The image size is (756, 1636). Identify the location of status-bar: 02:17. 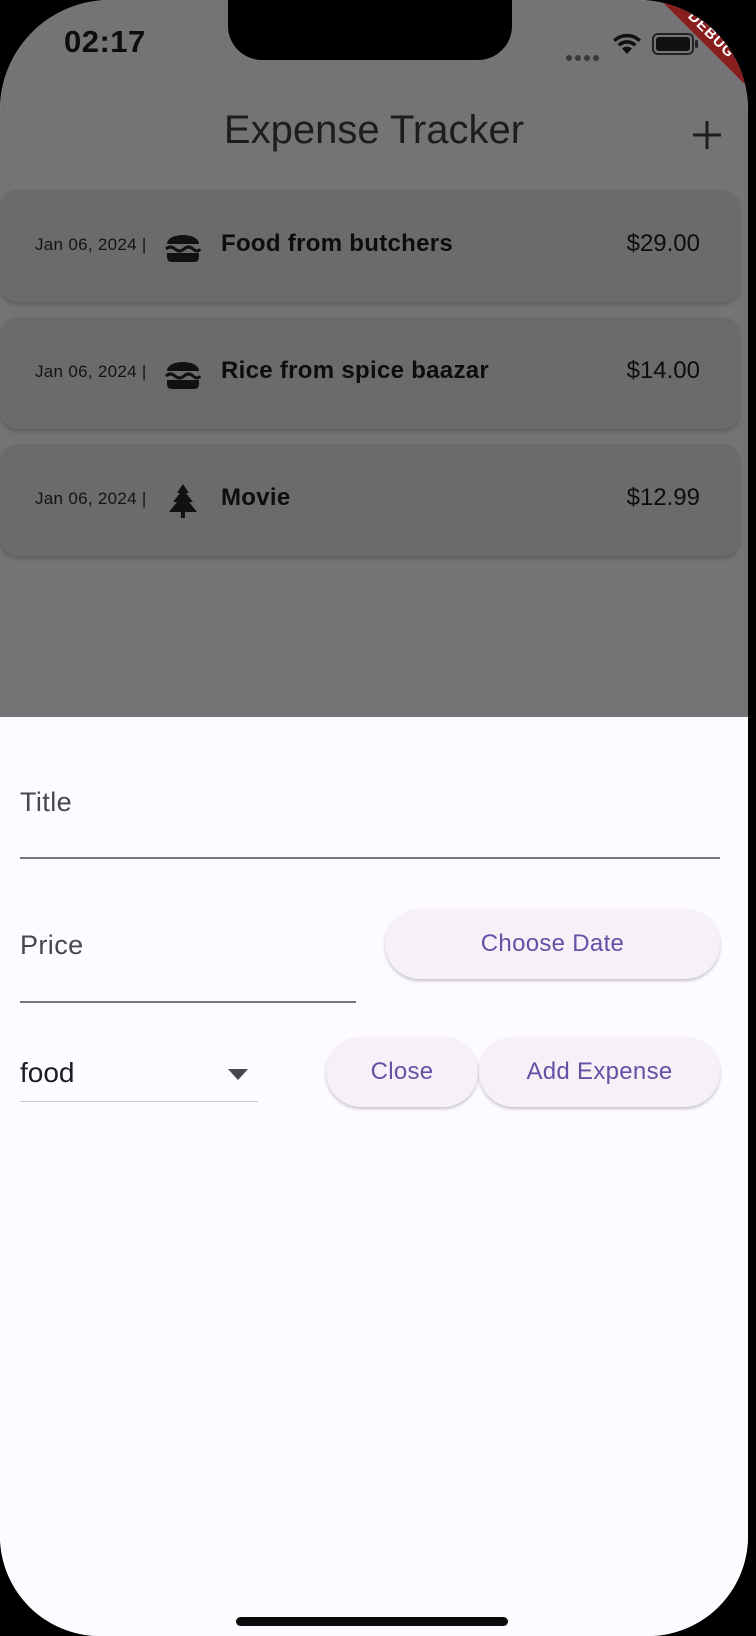
(374, 45).